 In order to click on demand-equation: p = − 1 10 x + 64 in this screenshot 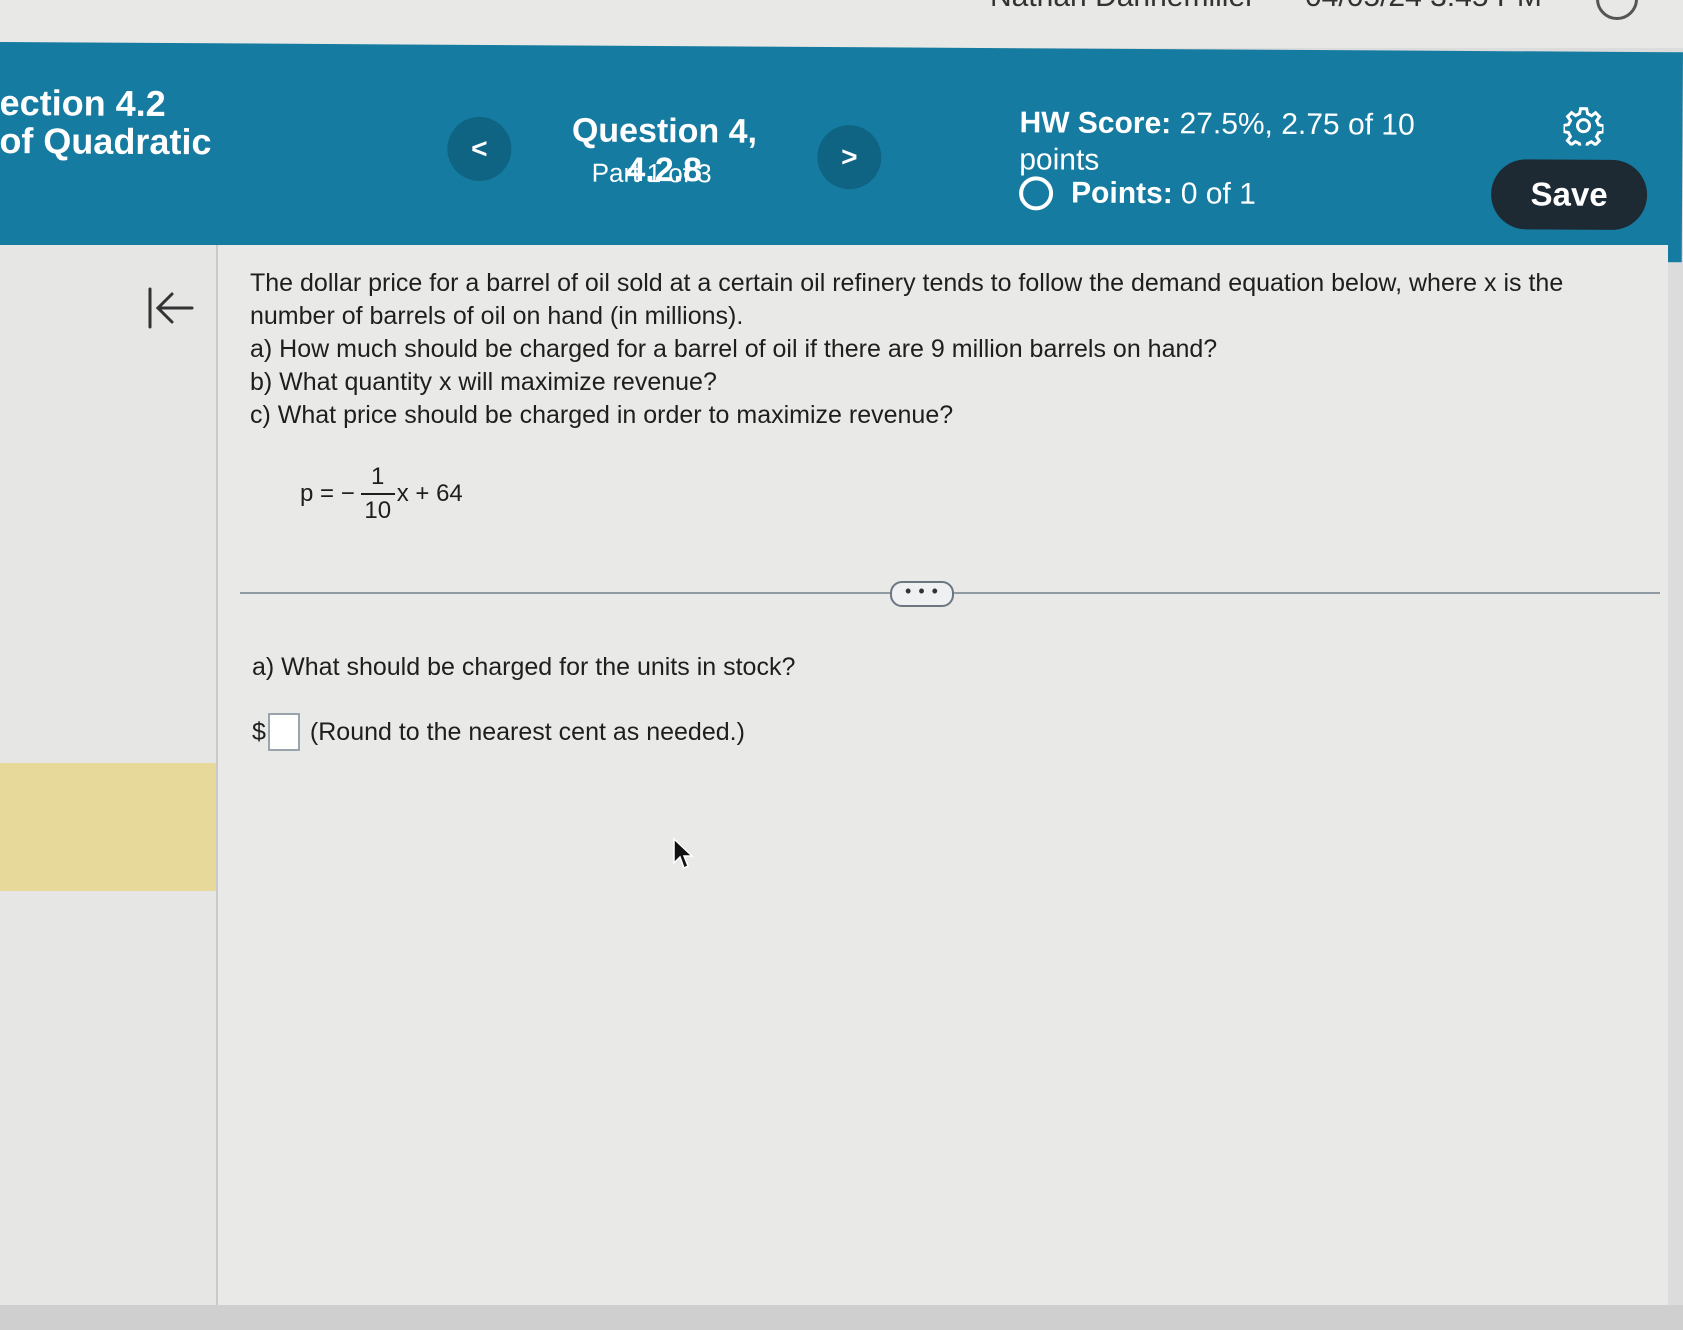, I will do `click(381, 494)`.